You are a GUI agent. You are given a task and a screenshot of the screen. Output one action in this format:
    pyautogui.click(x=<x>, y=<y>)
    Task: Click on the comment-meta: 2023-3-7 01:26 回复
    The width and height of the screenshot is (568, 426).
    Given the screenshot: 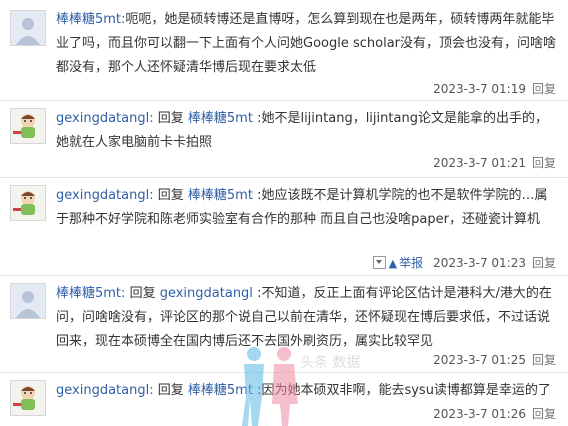 What is the action you would take?
    pyautogui.click(x=494, y=414)
    